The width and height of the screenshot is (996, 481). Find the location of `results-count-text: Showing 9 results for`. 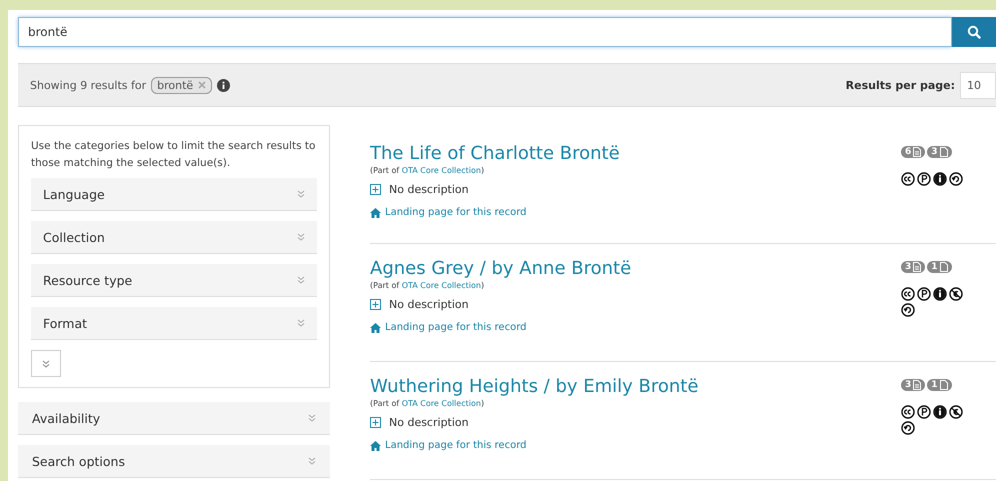

results-count-text: Showing 9 results for is located at coordinates (88, 85).